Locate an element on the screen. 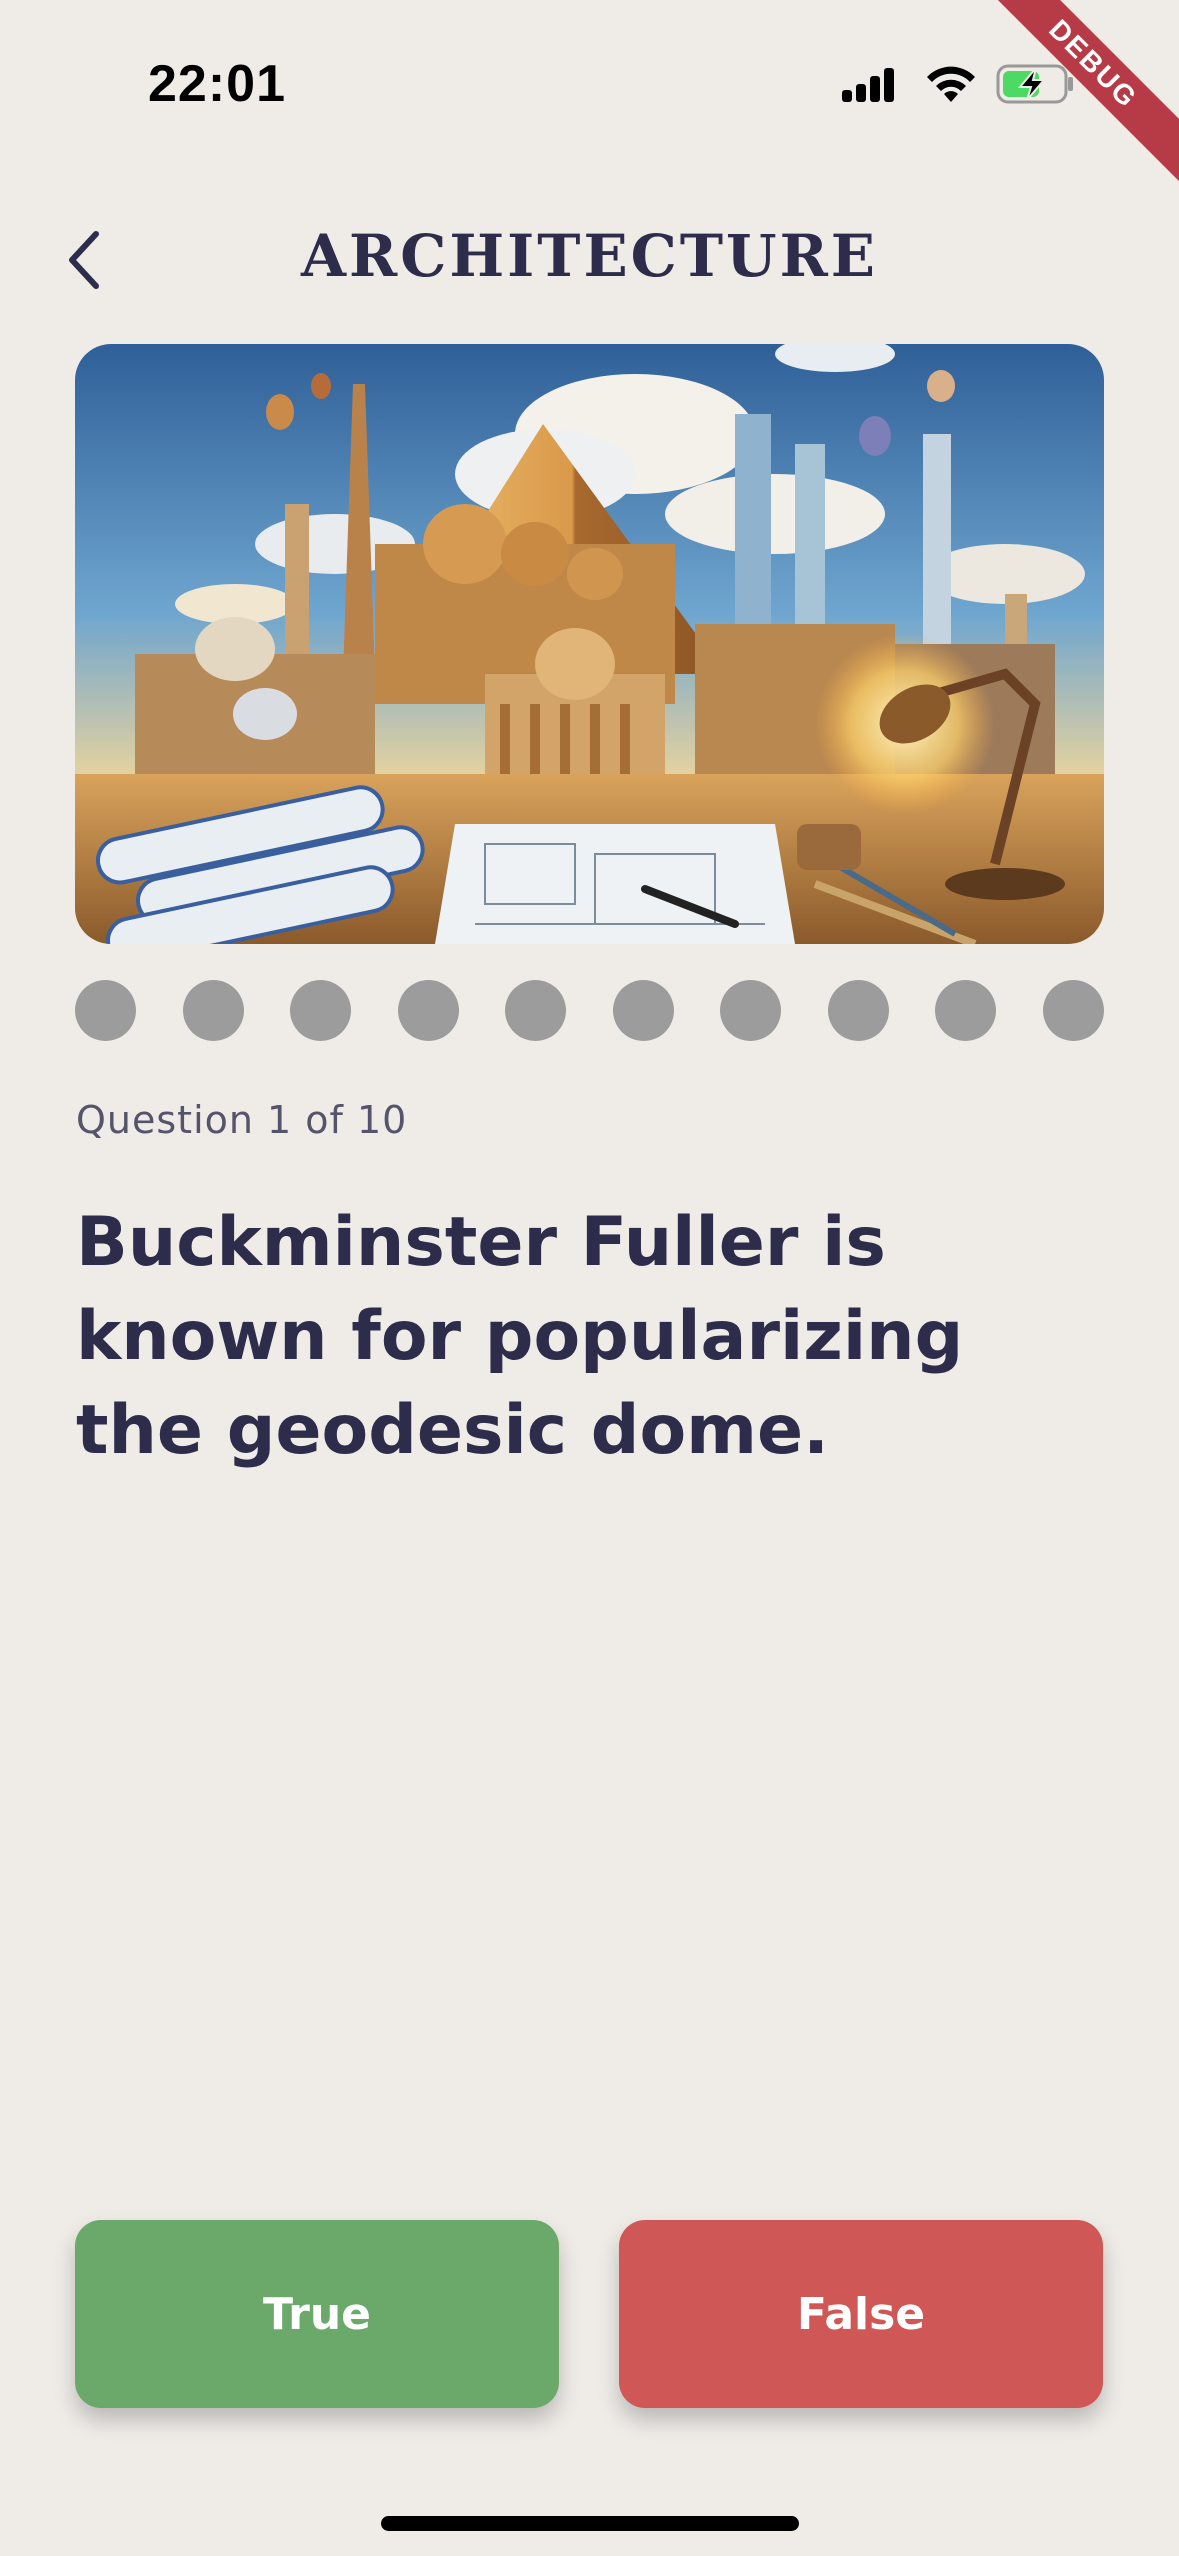 The image size is (1179, 2556). page-title: ARCHITECTURE is located at coordinates (589, 256).